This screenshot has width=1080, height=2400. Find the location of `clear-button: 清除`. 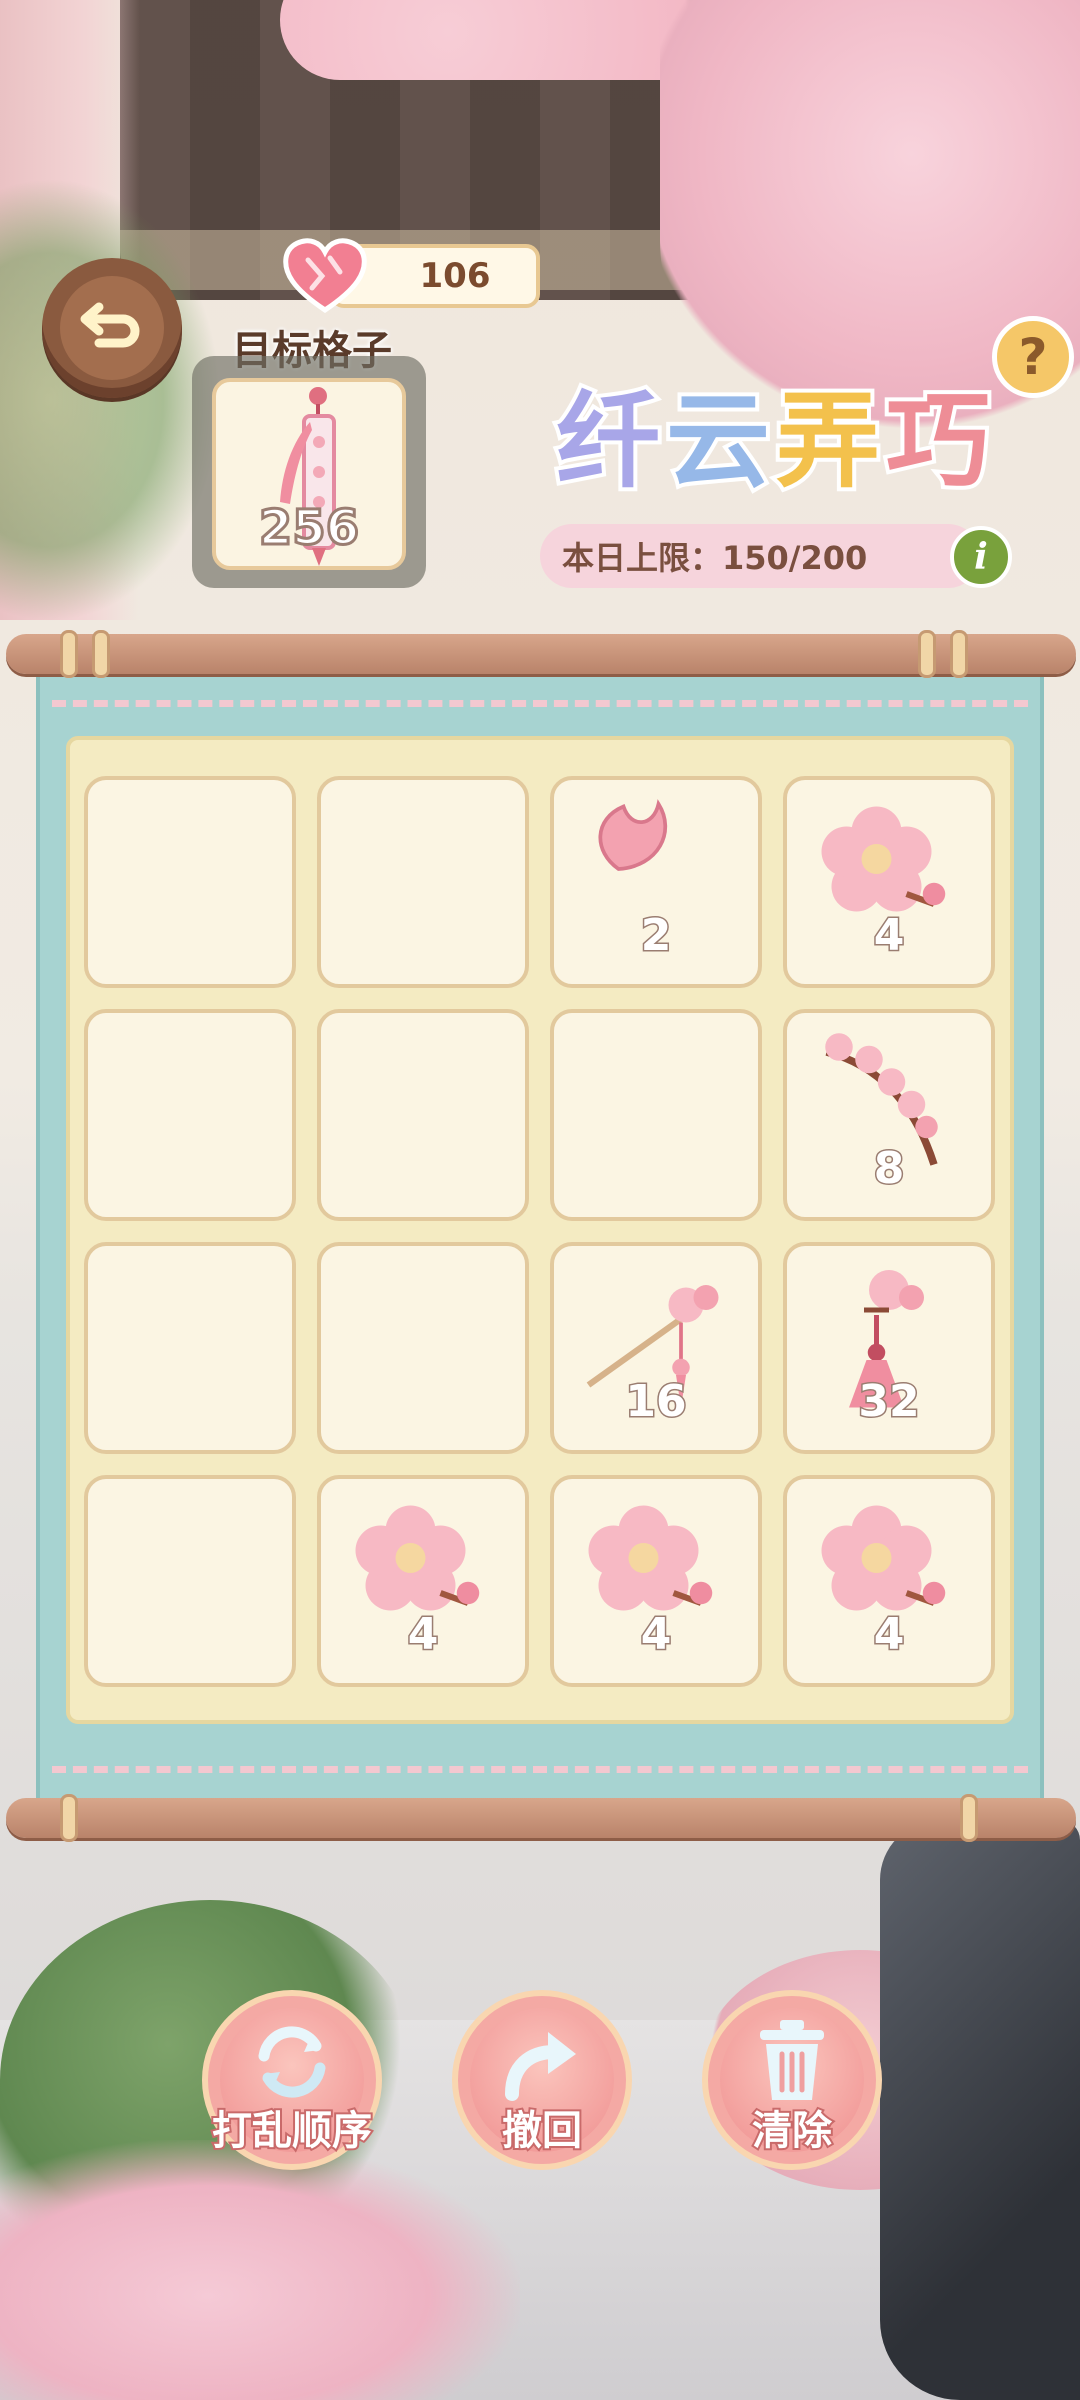

clear-button: 清除 is located at coordinates (792, 2080).